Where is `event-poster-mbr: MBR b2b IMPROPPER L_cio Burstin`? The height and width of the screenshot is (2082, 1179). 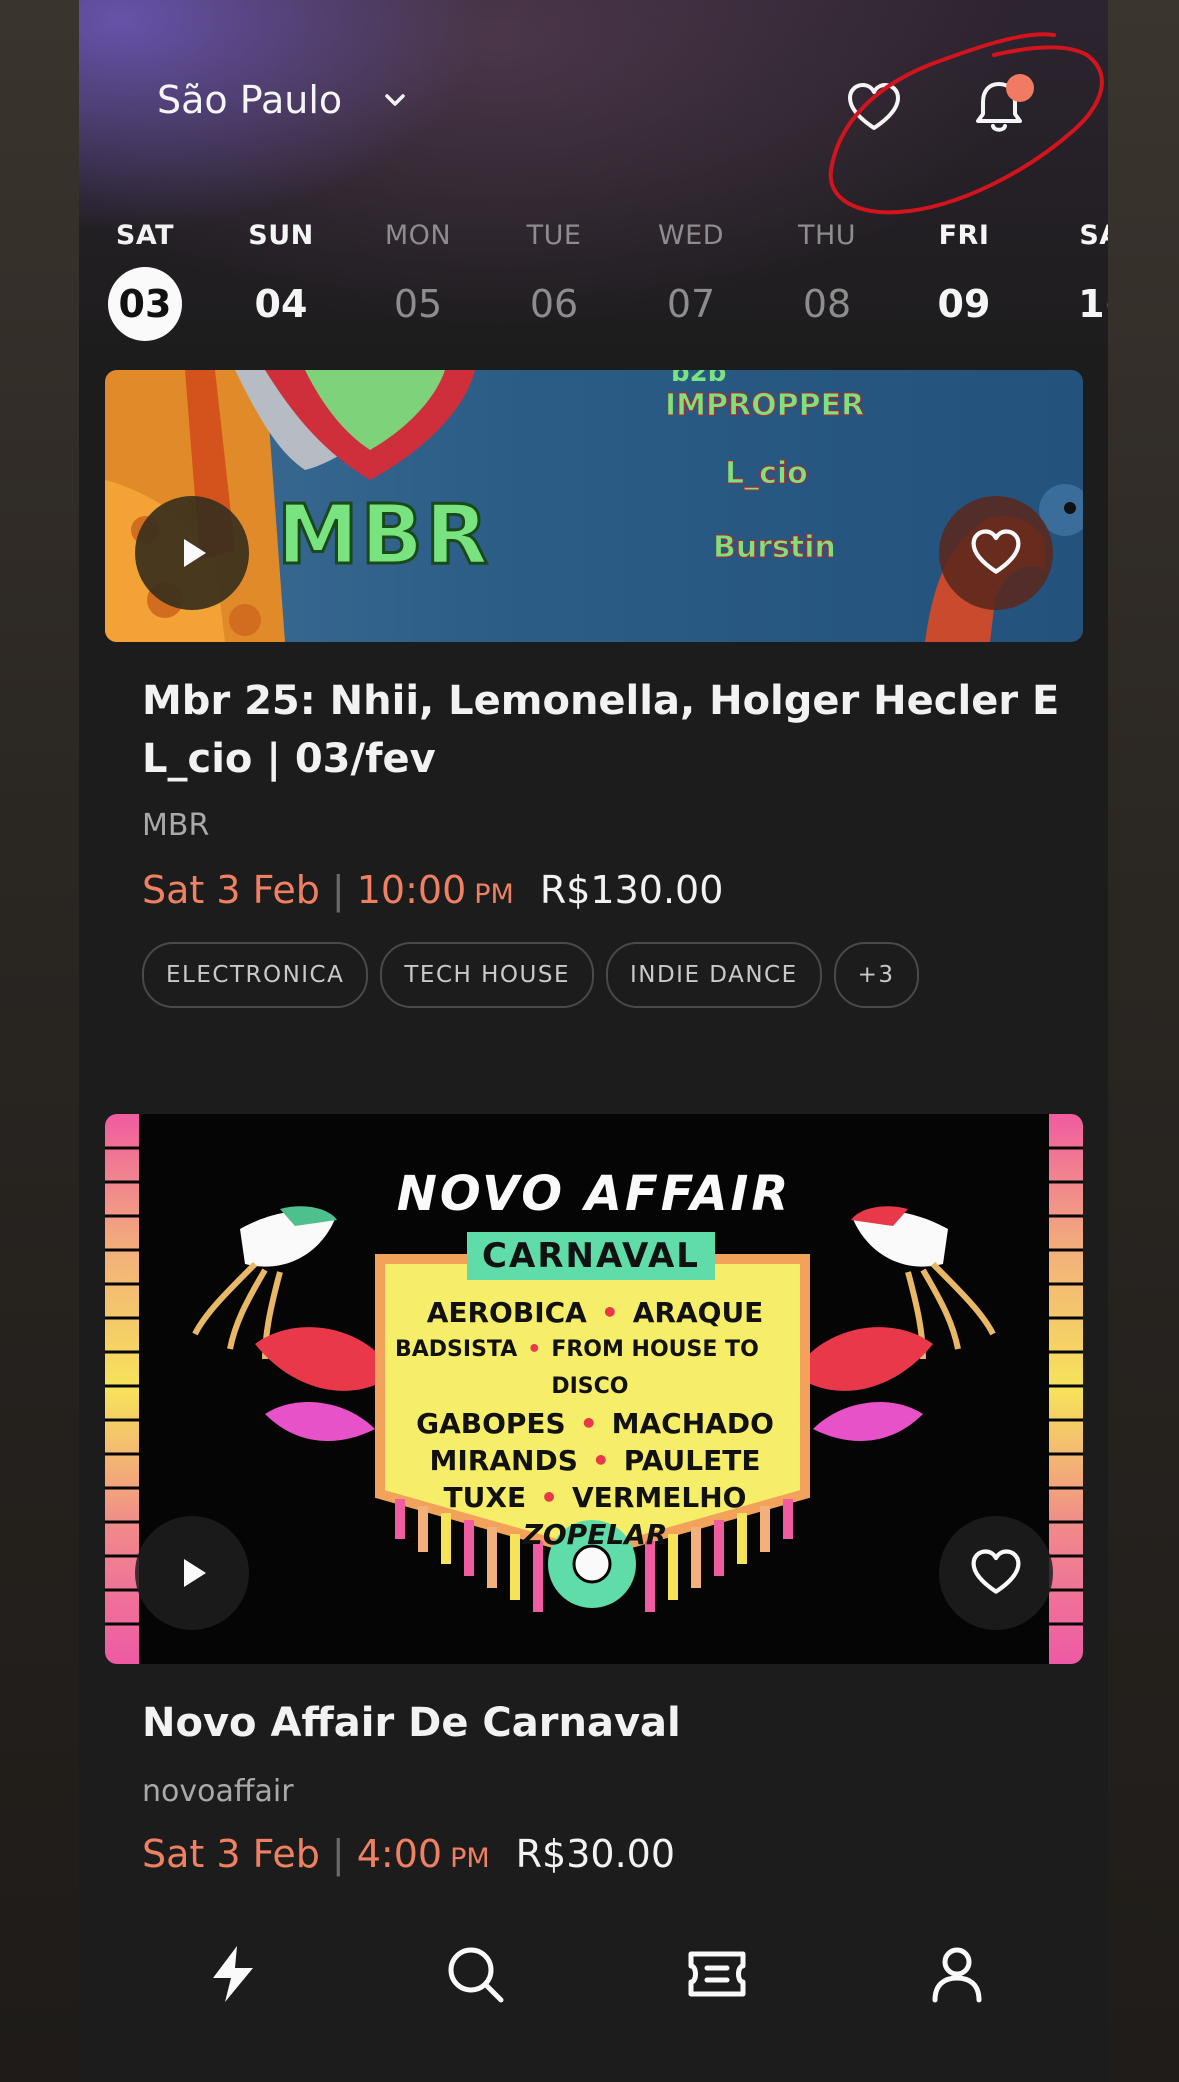 event-poster-mbr: MBR b2b IMPROPPER L_cio Burstin is located at coordinates (594, 506).